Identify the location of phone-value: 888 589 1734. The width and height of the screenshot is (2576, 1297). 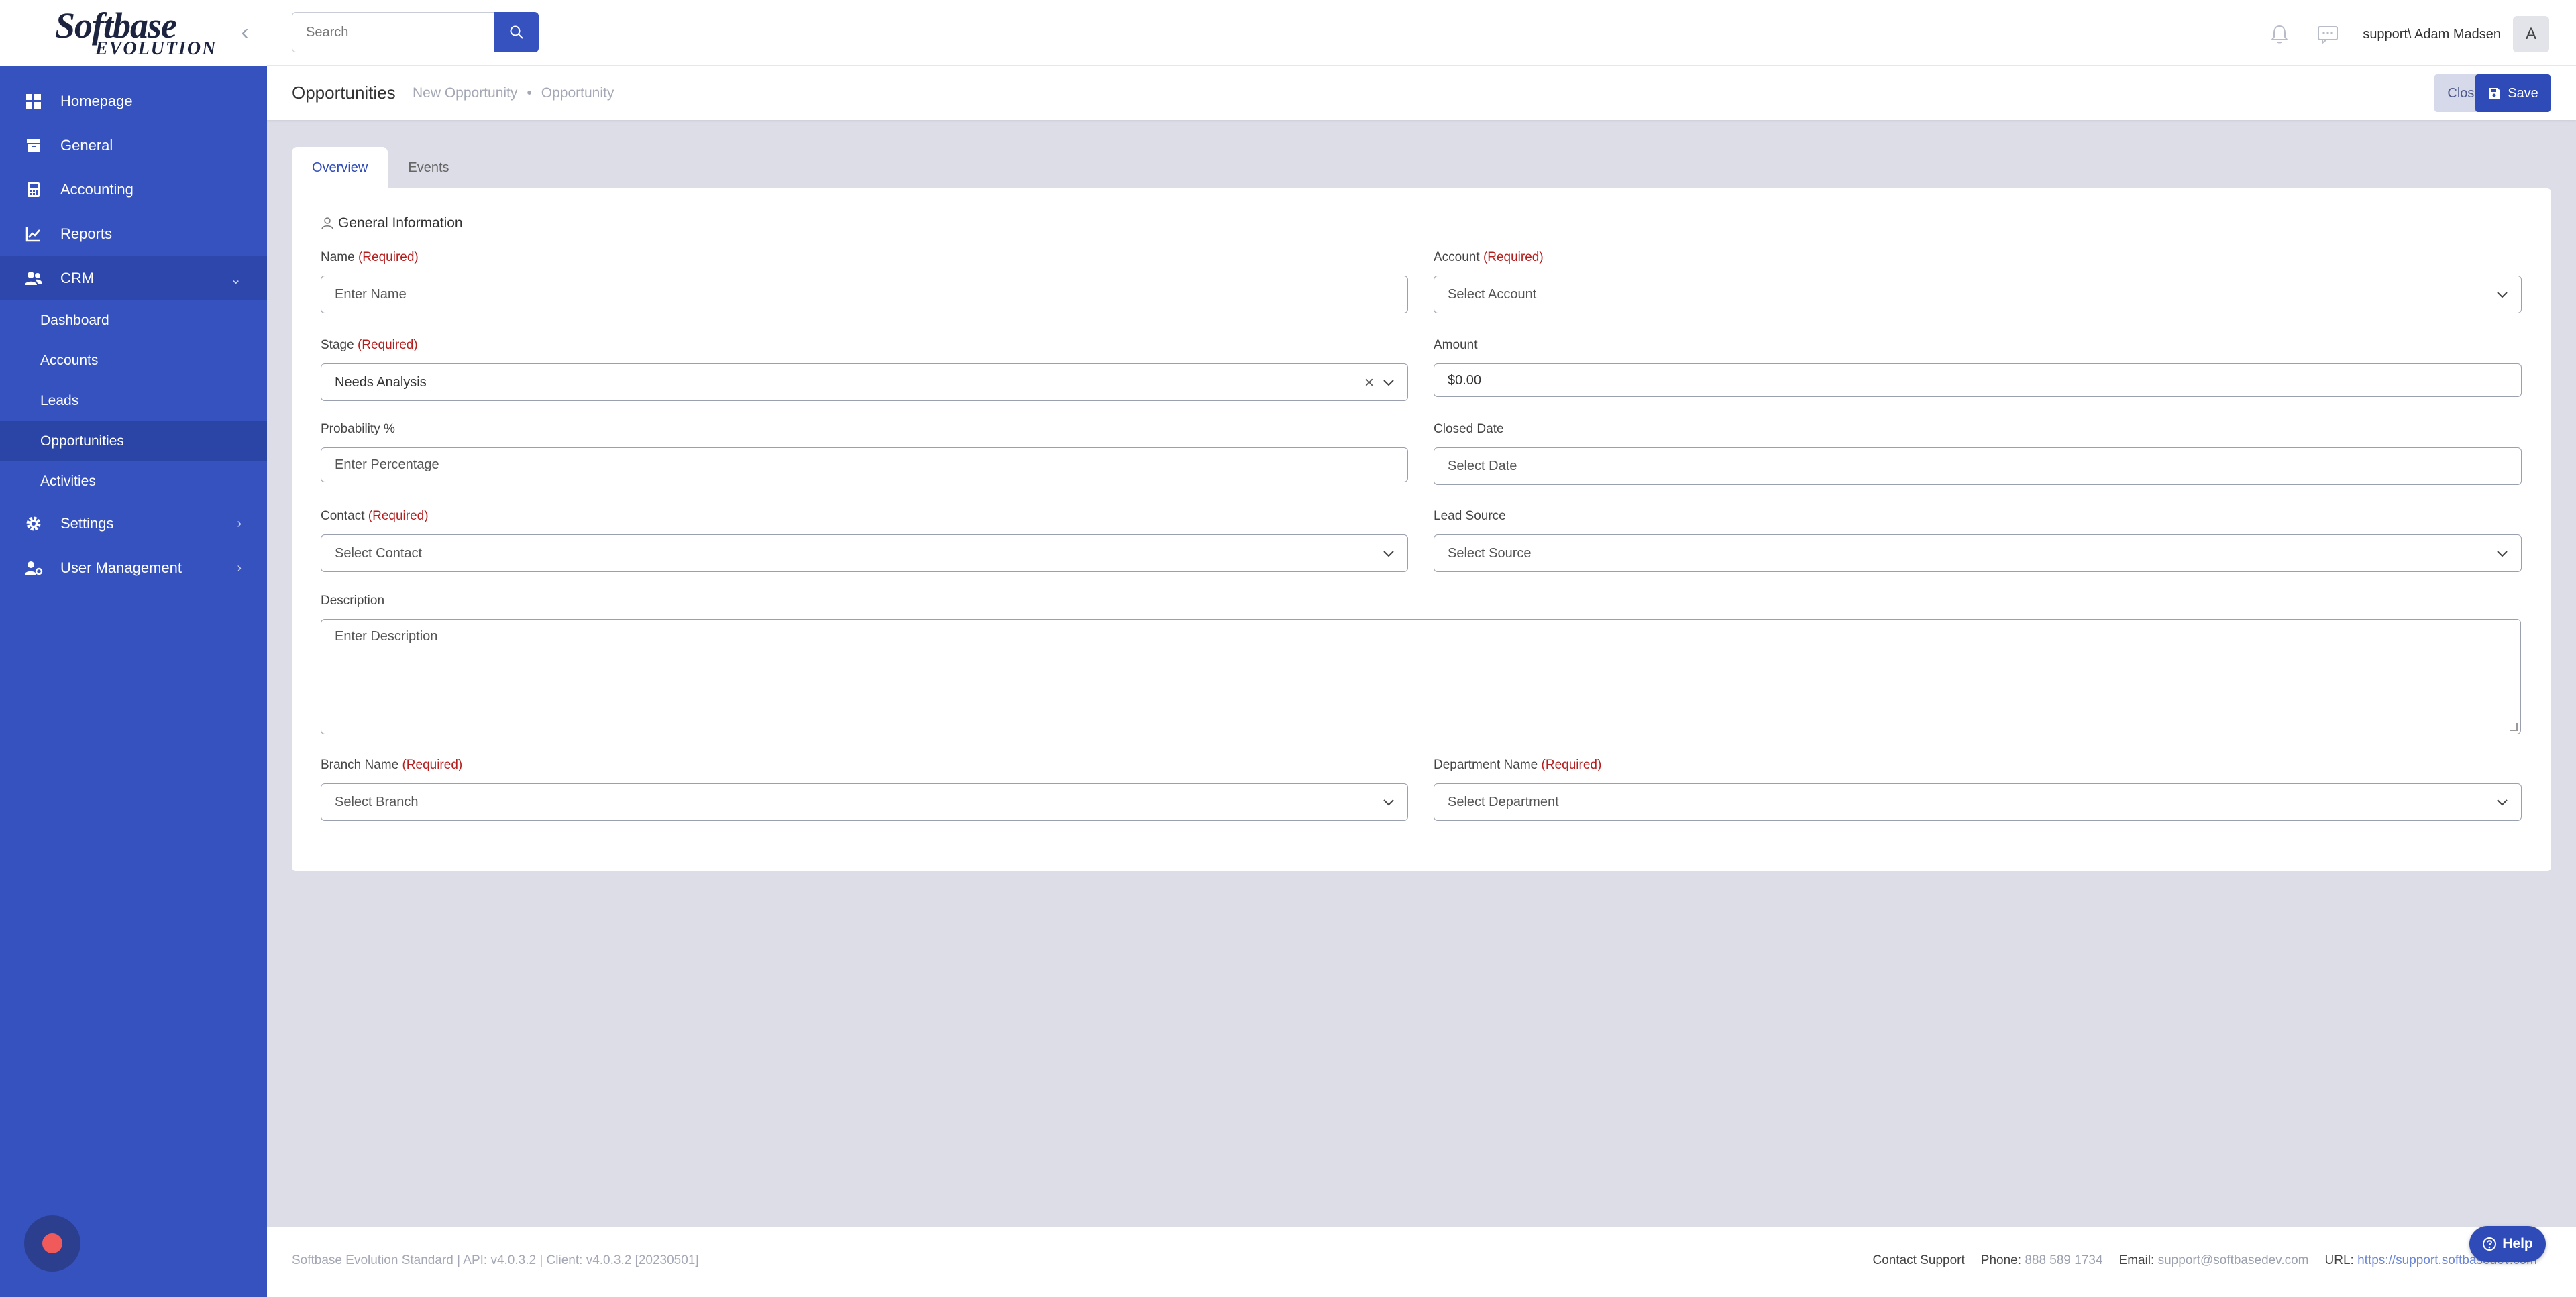
(2064, 1260).